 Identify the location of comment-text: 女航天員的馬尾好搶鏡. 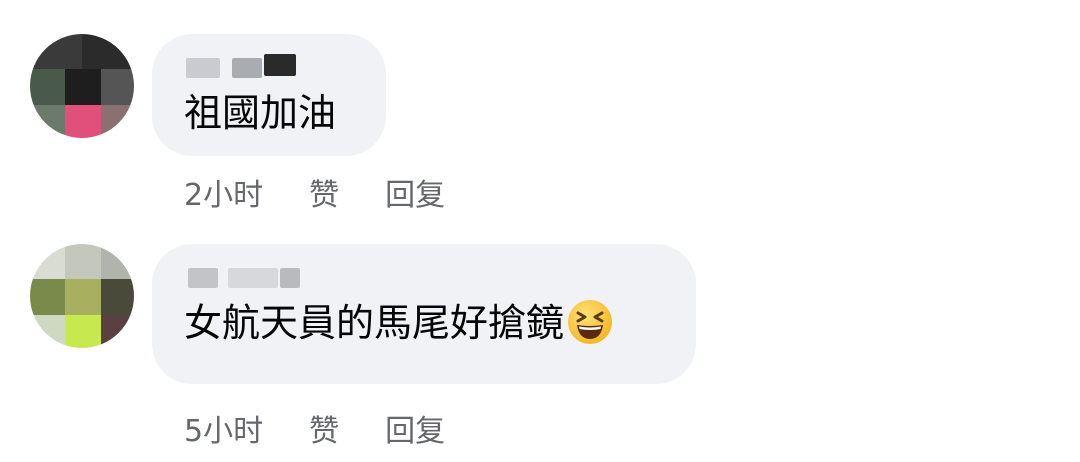
(423, 324).